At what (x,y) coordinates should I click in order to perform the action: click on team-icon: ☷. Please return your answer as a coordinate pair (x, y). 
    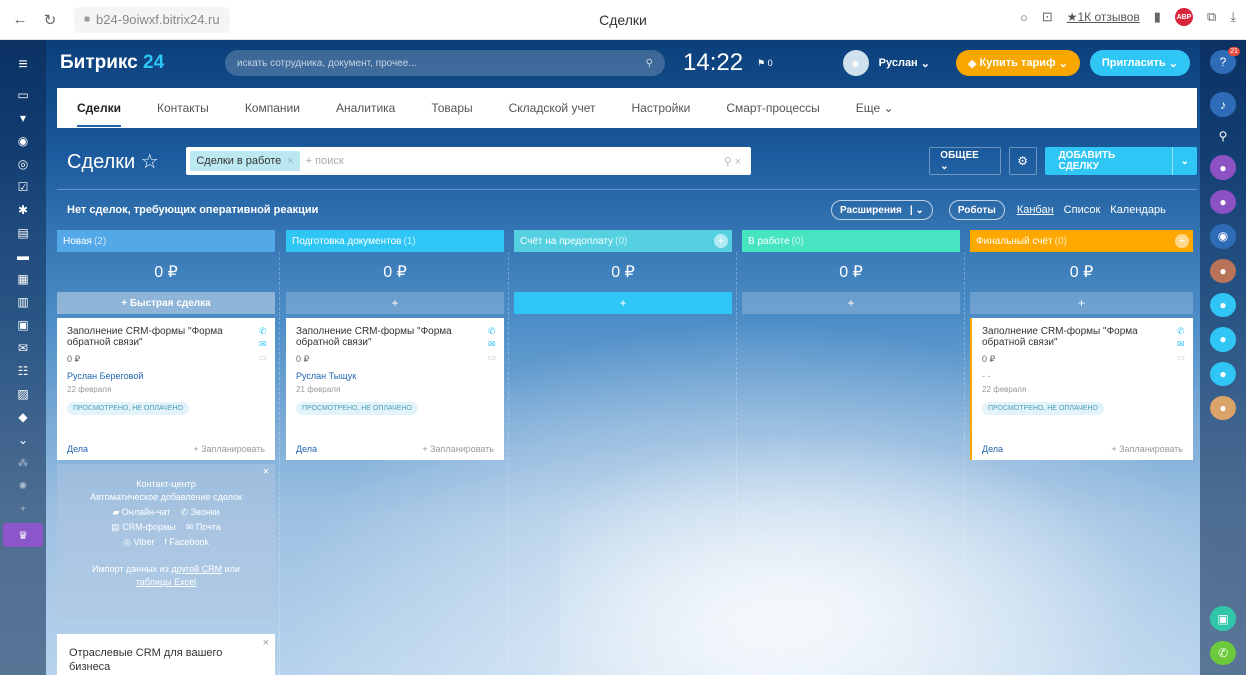
    Looking at the image, I should click on (23, 371).